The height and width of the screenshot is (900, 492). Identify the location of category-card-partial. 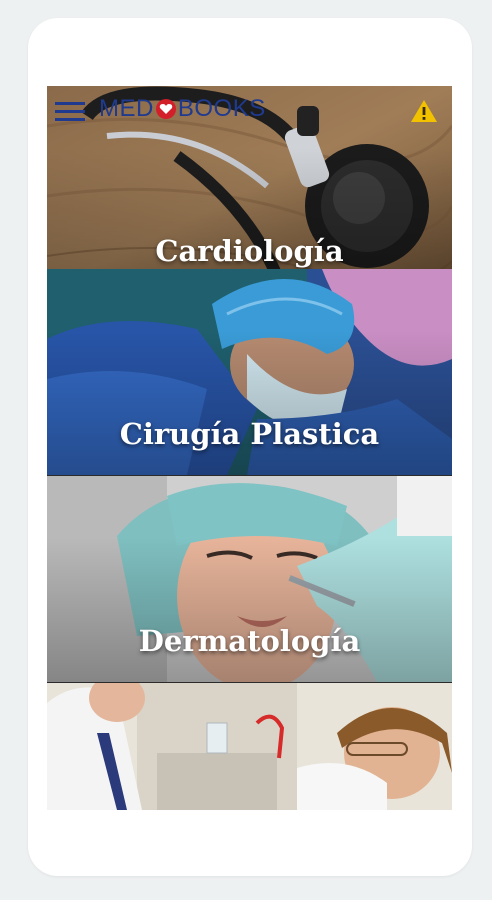
(249, 746).